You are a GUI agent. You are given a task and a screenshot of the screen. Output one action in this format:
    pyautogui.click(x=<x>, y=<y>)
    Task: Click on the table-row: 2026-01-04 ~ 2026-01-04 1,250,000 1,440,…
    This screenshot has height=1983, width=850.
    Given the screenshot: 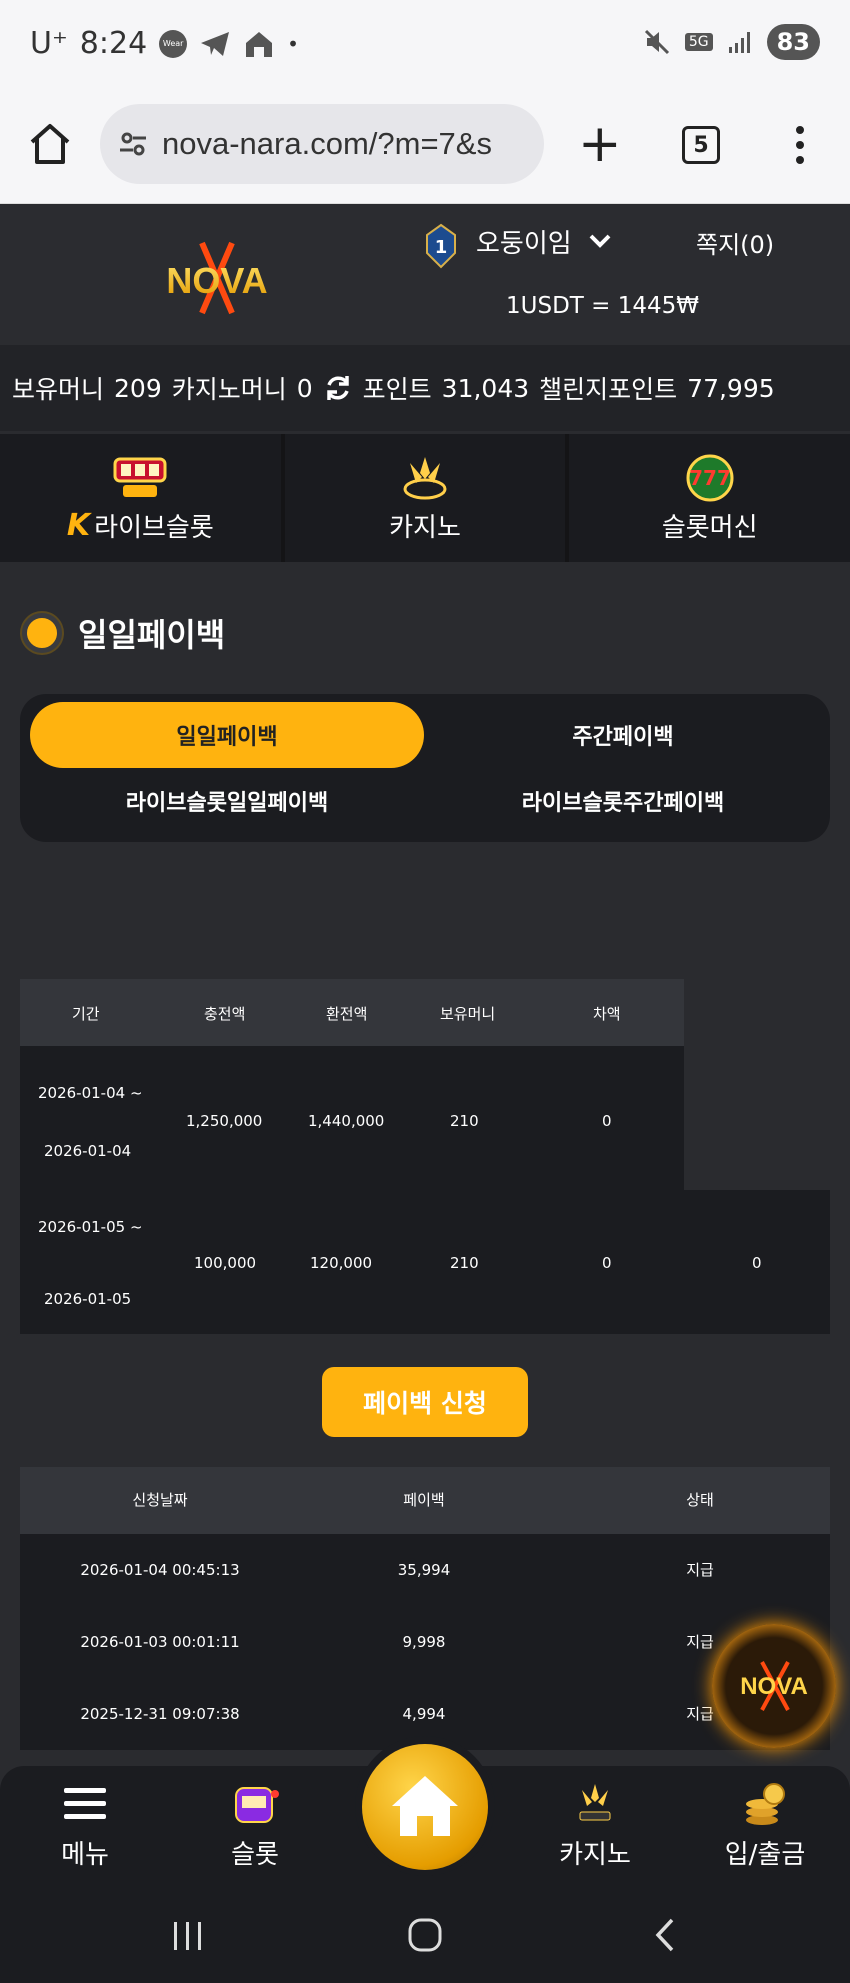 What is the action you would take?
    pyautogui.click(x=352, y=1118)
    